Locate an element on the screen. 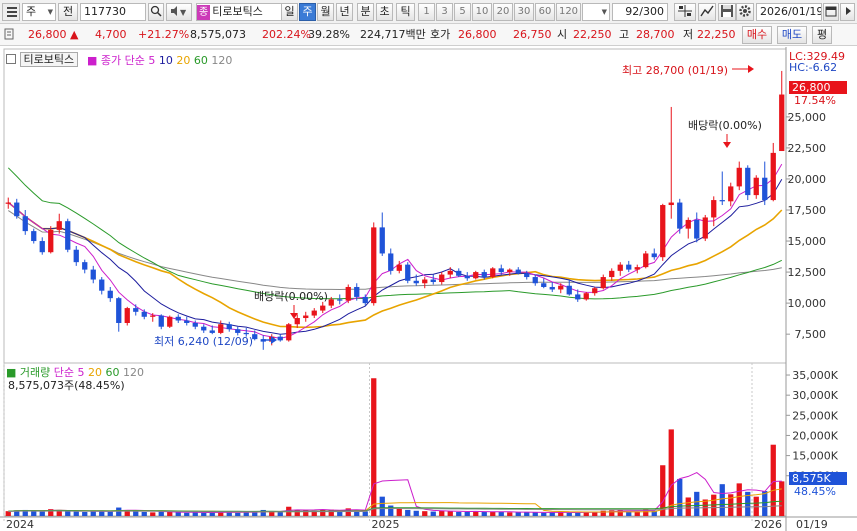 This screenshot has height=531, width=857. volume-ratio: 202.24% is located at coordinates (286, 34).